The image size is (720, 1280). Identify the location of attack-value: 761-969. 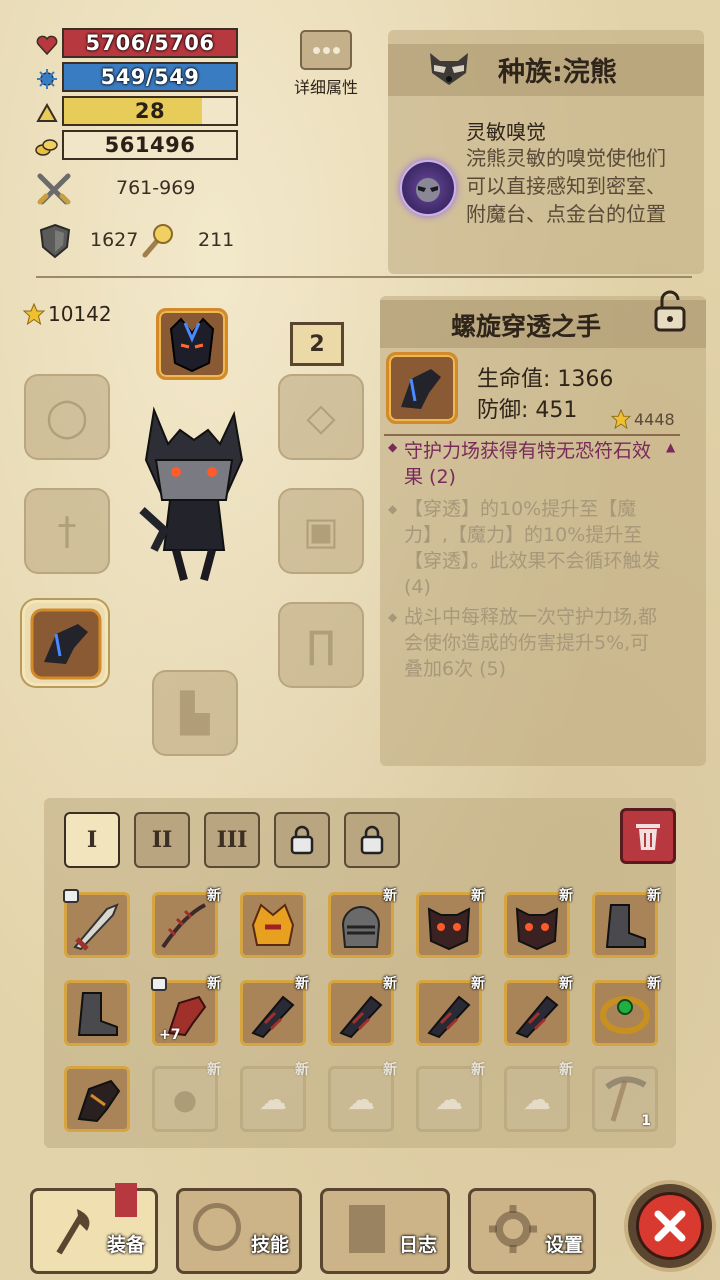
(156, 188).